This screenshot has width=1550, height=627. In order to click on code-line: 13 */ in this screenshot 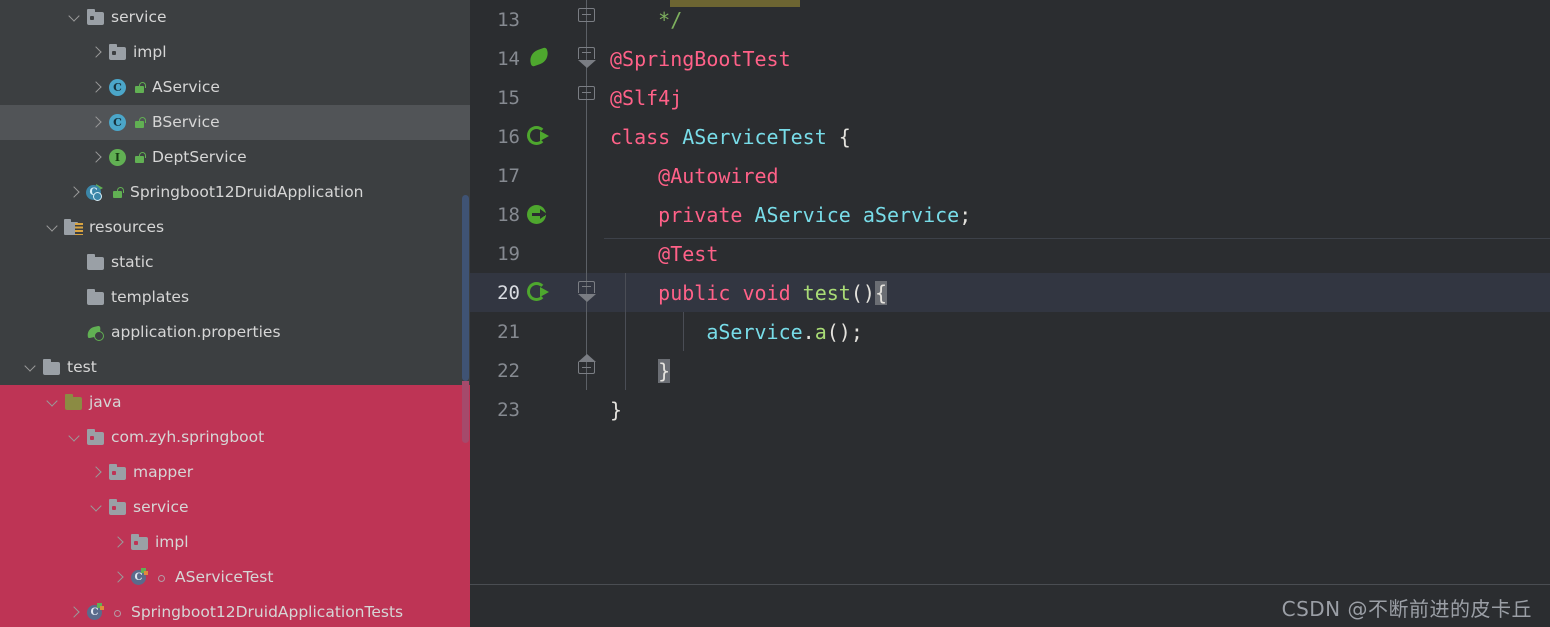, I will do `click(1010, 19)`.